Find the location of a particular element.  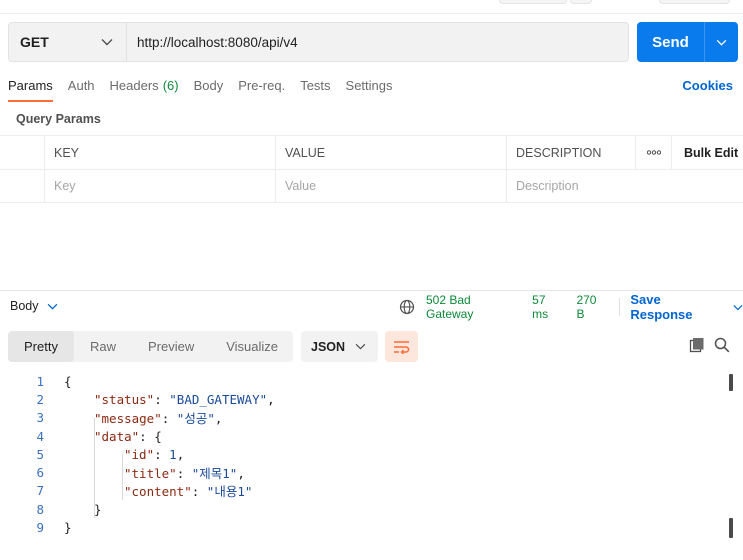

more-options-icon is located at coordinates (654, 152).